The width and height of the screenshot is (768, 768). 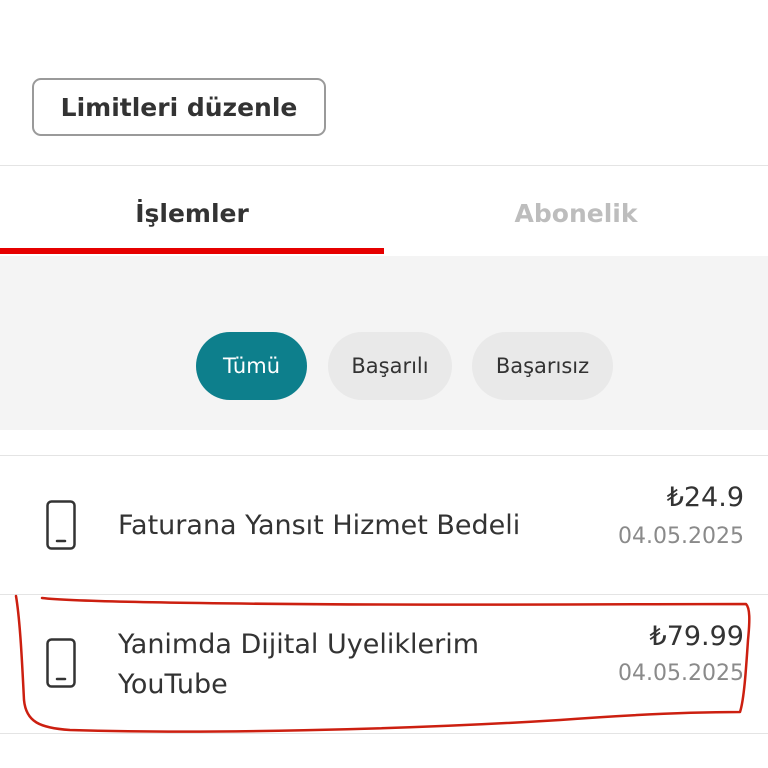 I want to click on tab-transactions-label: İşlemler, so click(x=192, y=213).